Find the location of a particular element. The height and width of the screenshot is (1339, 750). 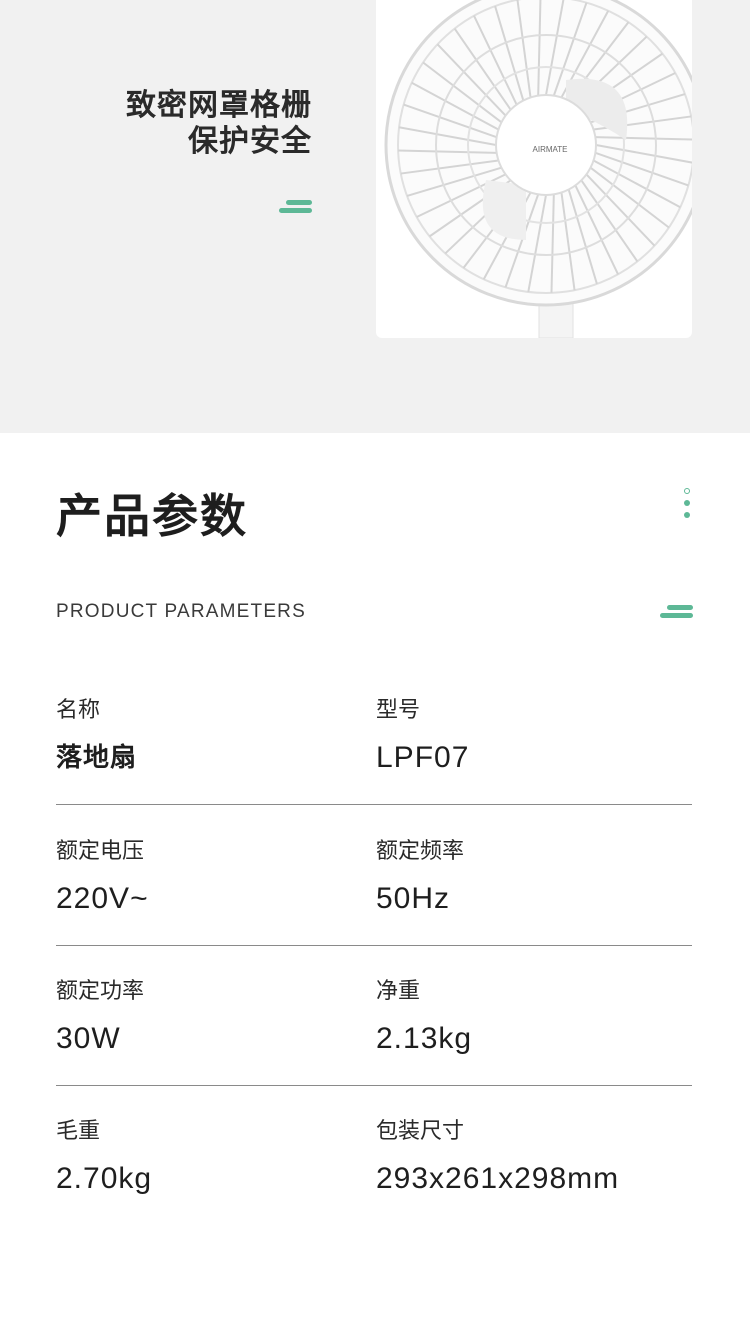

param-model: 型号 LPF07 is located at coordinates (422, 737).